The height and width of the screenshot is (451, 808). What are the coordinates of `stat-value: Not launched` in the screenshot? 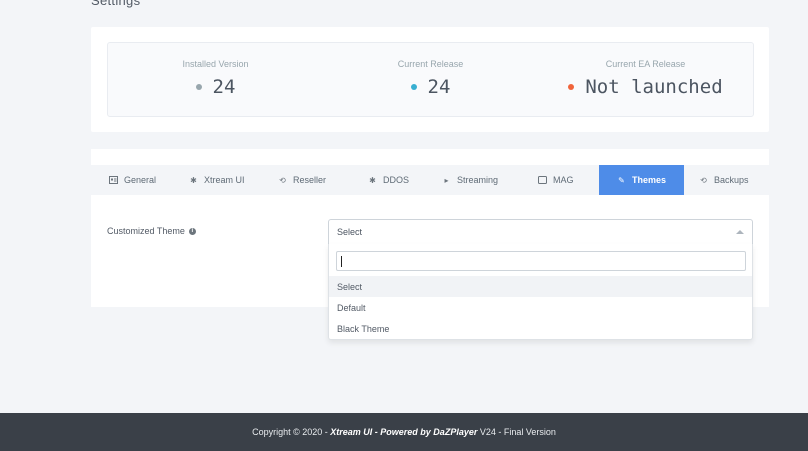 It's located at (654, 87).